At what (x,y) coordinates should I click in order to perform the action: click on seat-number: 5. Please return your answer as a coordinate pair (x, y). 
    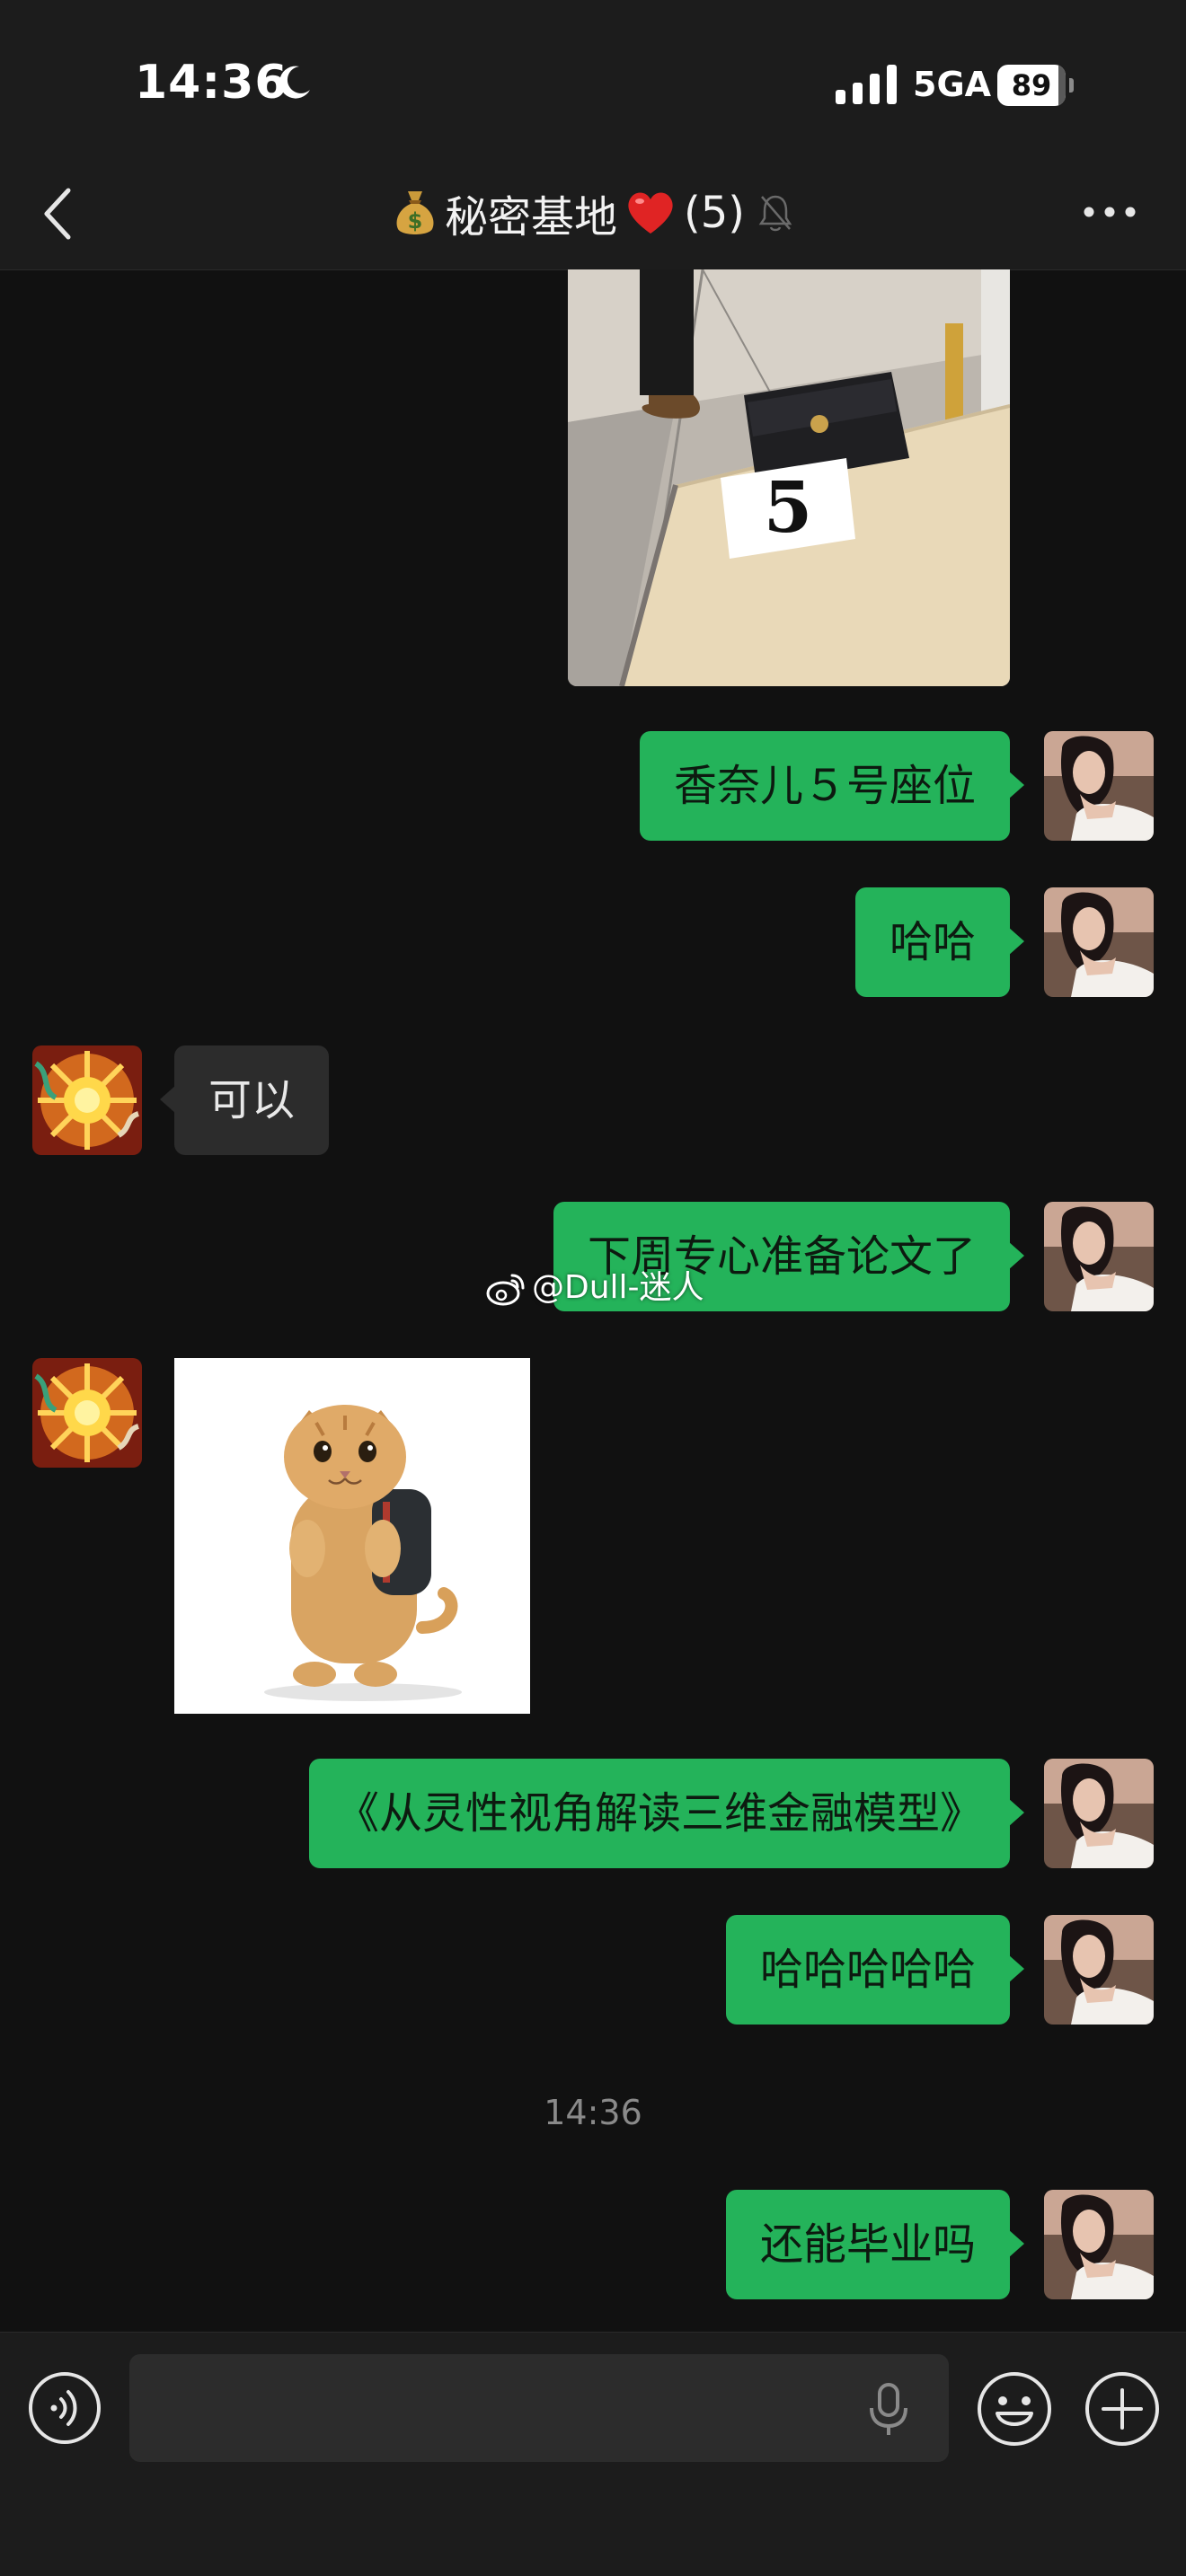
    Looking at the image, I should click on (788, 508).